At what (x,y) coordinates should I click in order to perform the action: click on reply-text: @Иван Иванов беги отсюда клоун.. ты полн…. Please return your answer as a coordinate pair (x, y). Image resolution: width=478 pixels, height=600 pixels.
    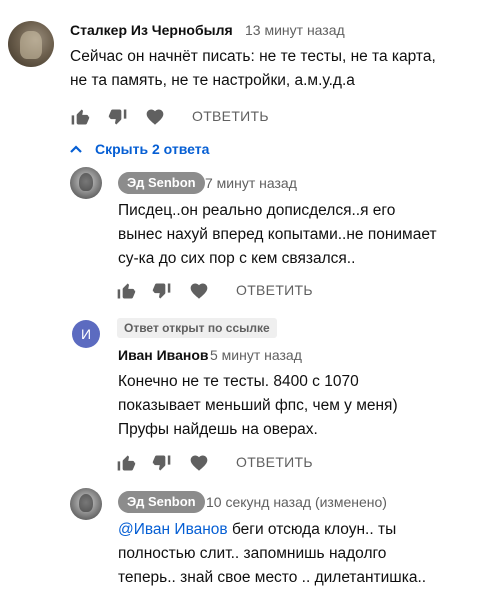
    Looking at the image, I should click on (272, 554).